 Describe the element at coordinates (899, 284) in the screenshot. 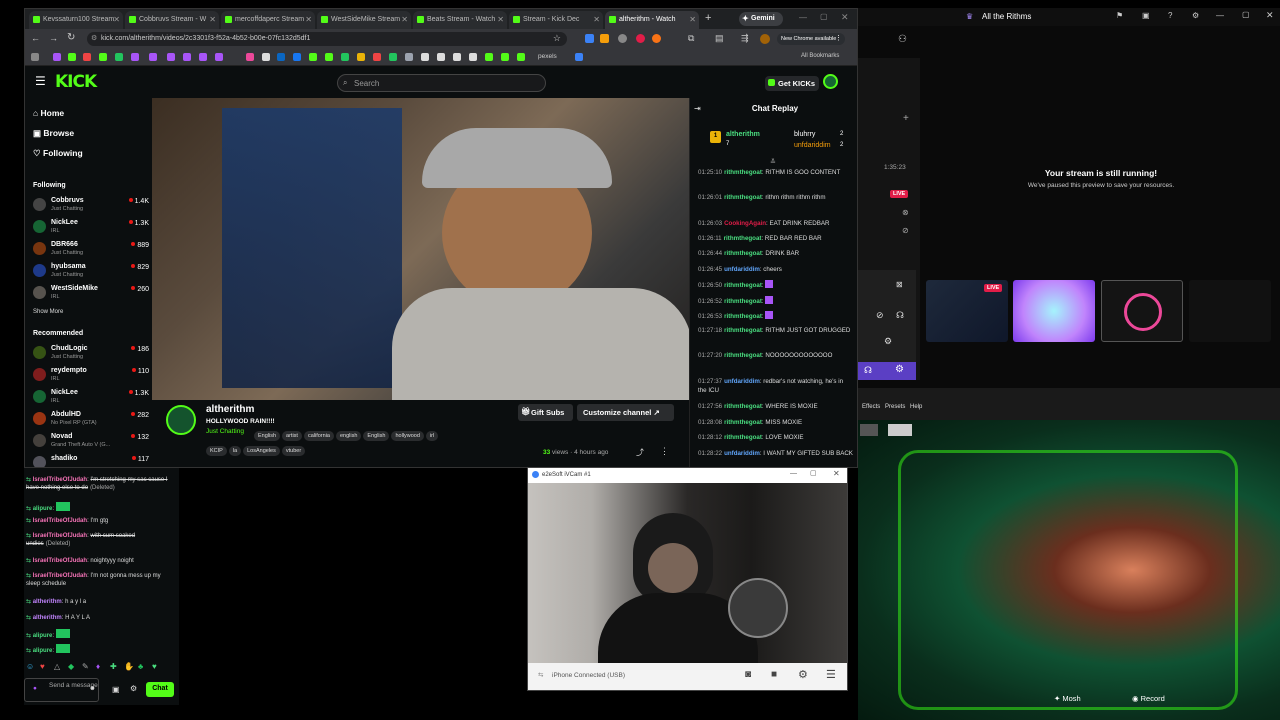

I see `close-preview-icon: ⊠` at that location.